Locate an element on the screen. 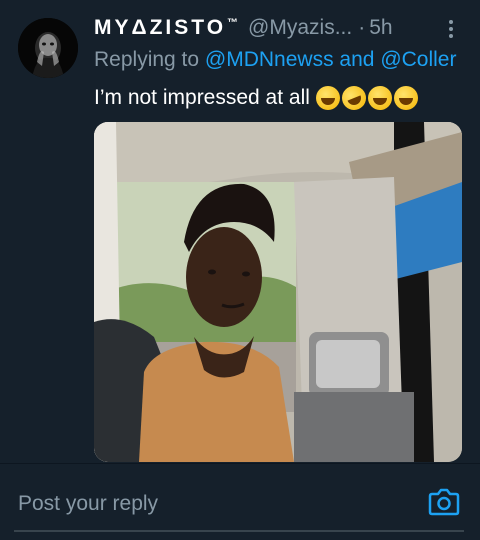 The image size is (480, 540). timestamp: 5h is located at coordinates (380, 28).